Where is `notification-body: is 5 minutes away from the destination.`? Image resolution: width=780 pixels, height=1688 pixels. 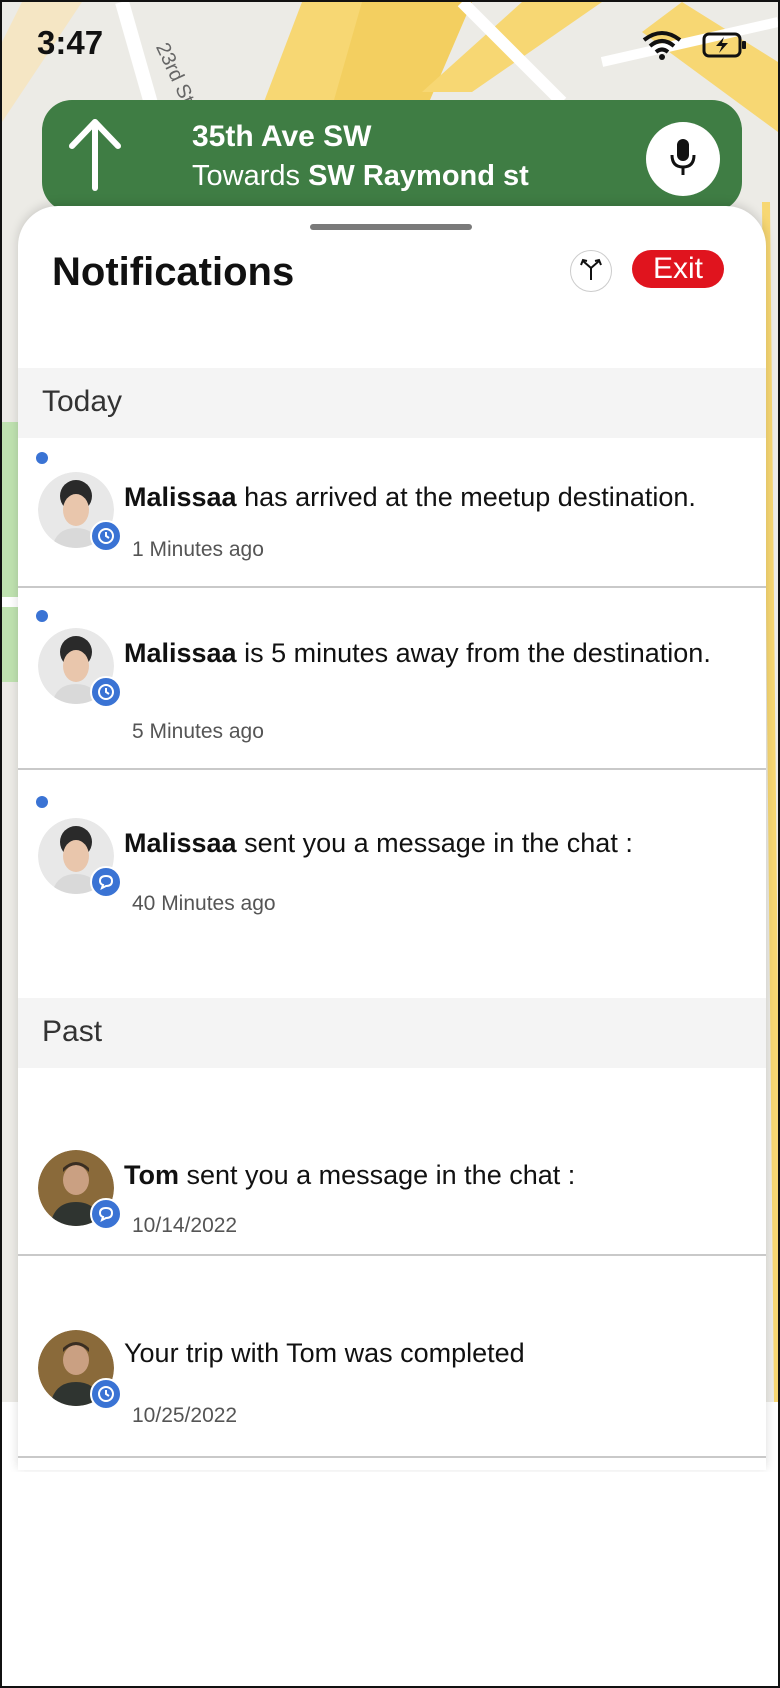
notification-body: is 5 minutes away from the destination. is located at coordinates (477, 653).